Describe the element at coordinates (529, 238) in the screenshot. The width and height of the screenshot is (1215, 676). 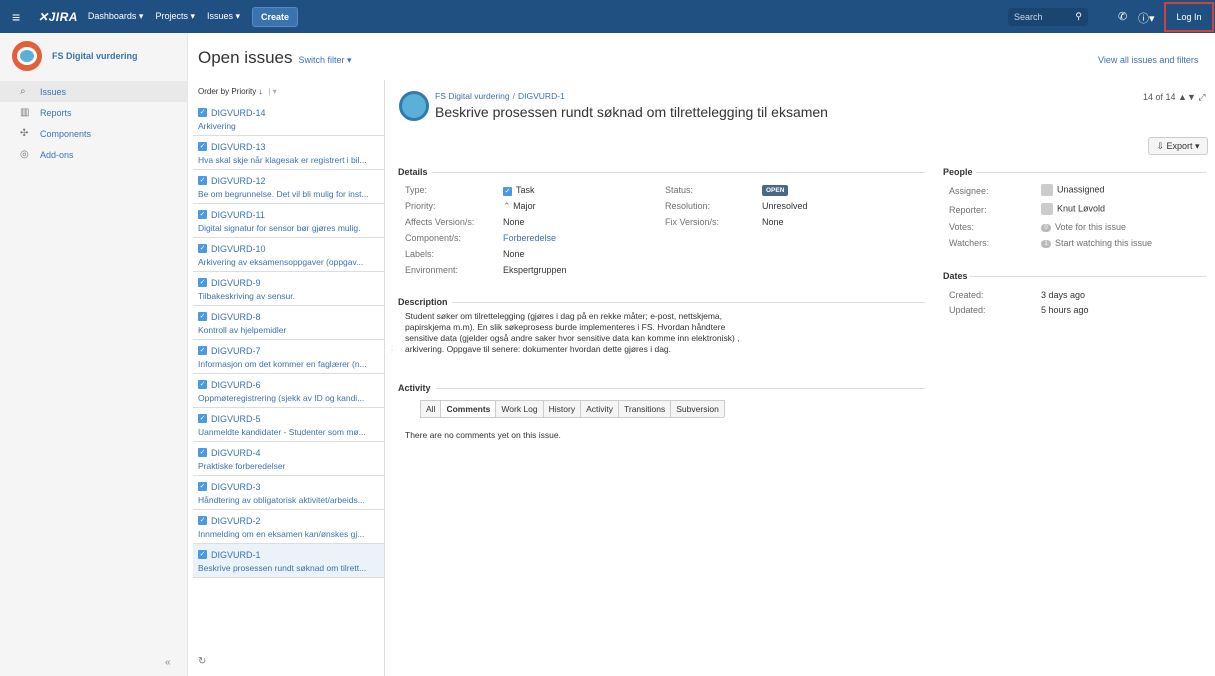
I see `component-link: Forberedelse` at that location.